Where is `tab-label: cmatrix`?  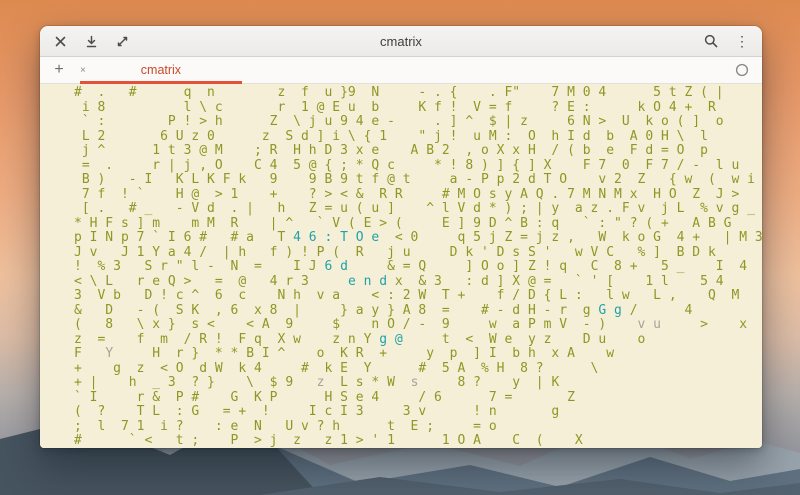 tab-label: cmatrix is located at coordinates (161, 70).